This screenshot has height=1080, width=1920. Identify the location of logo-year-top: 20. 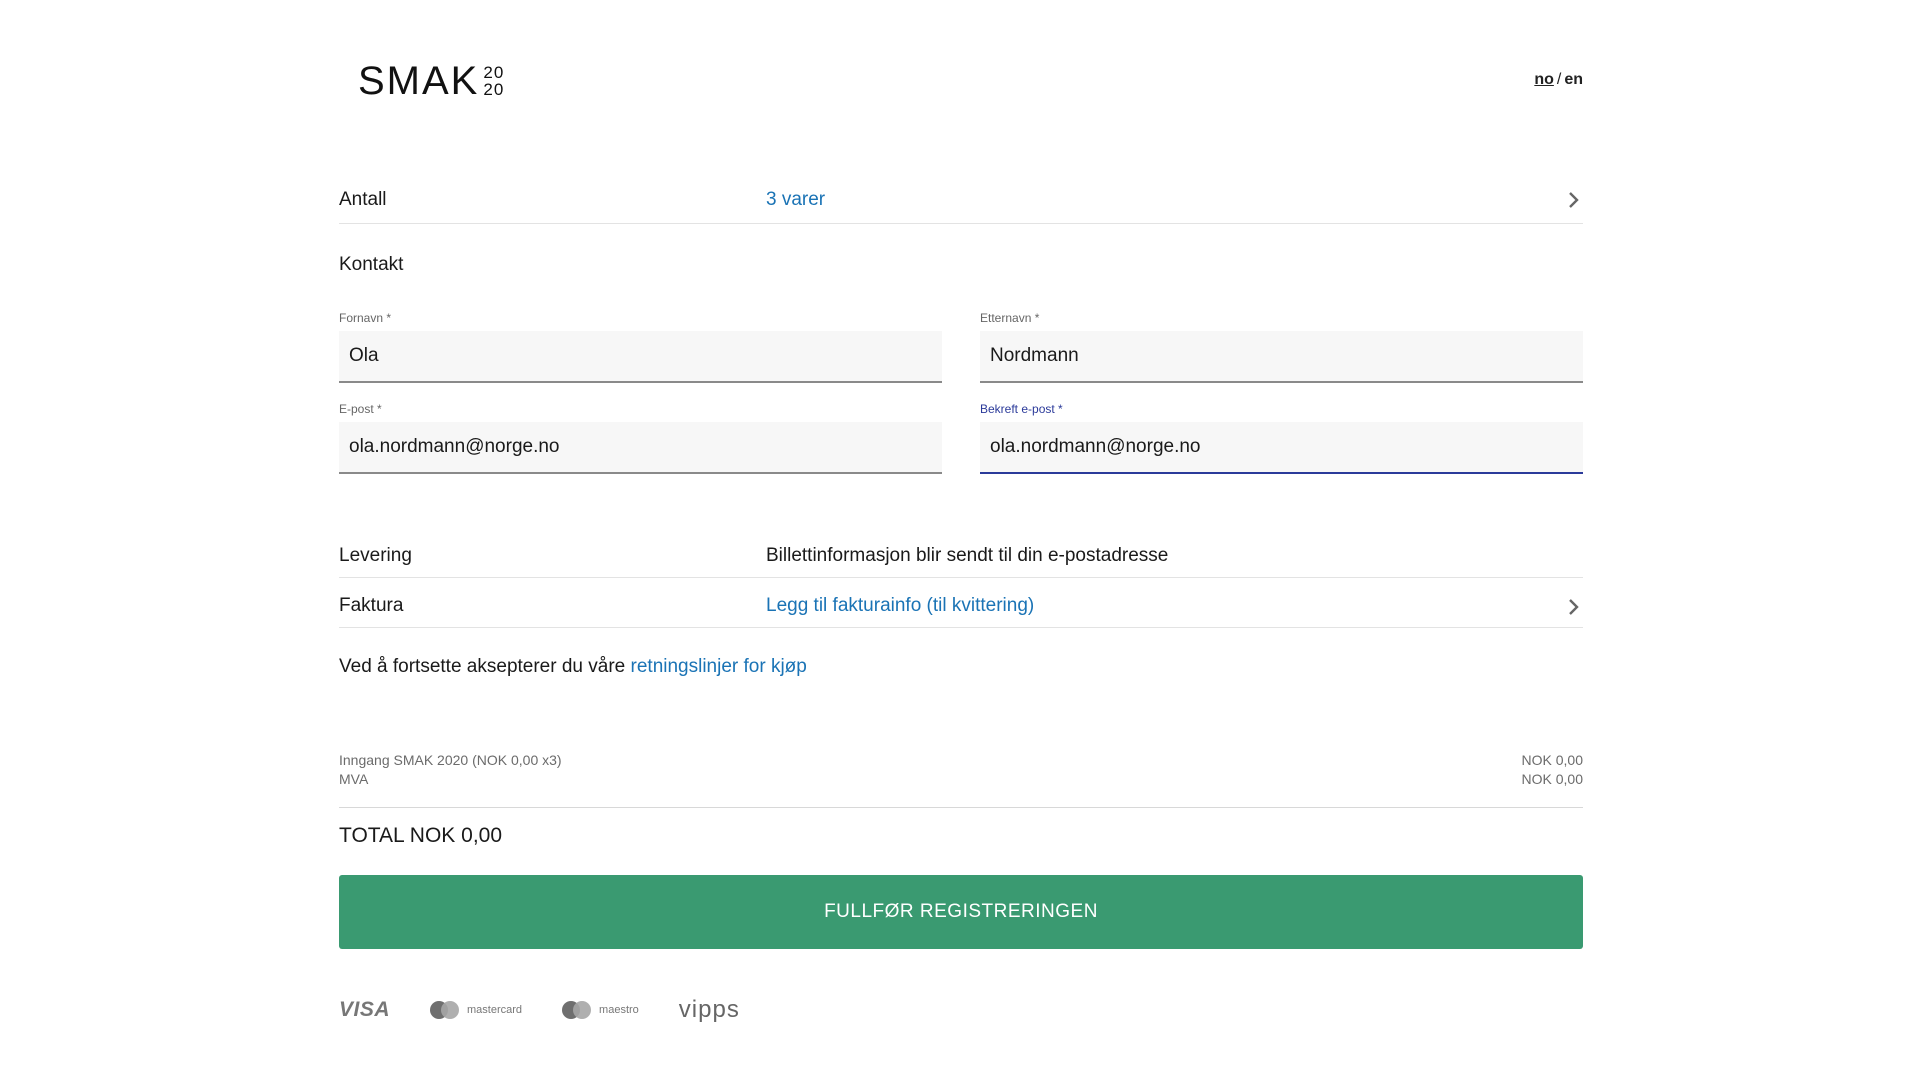
(494, 72).